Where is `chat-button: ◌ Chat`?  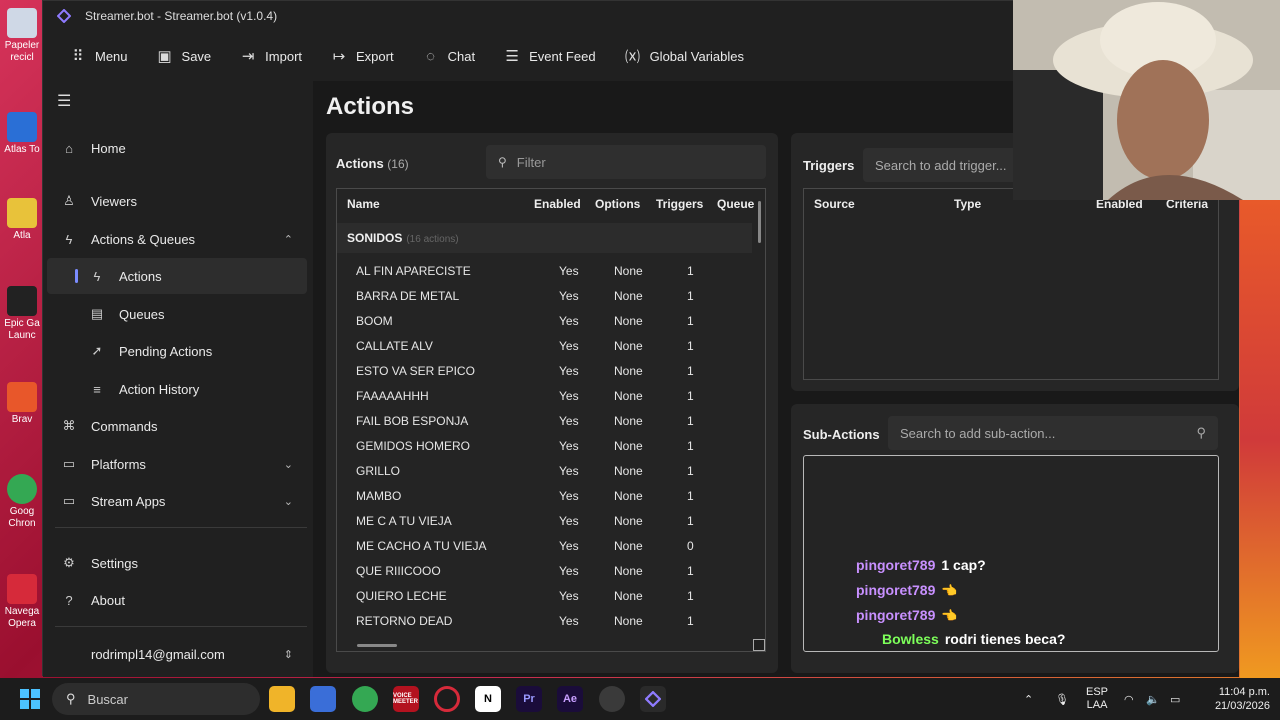
chat-button: ◌ Chat is located at coordinates (448, 56).